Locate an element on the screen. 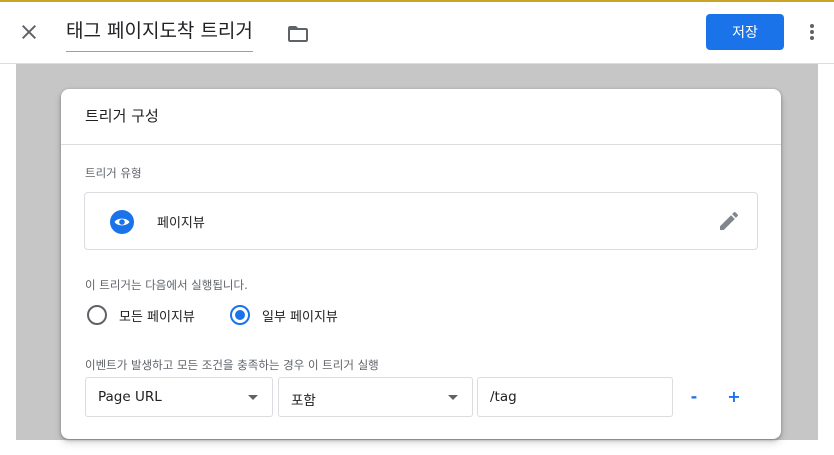 The height and width of the screenshot is (455, 834). divider is located at coordinates (421, 144).